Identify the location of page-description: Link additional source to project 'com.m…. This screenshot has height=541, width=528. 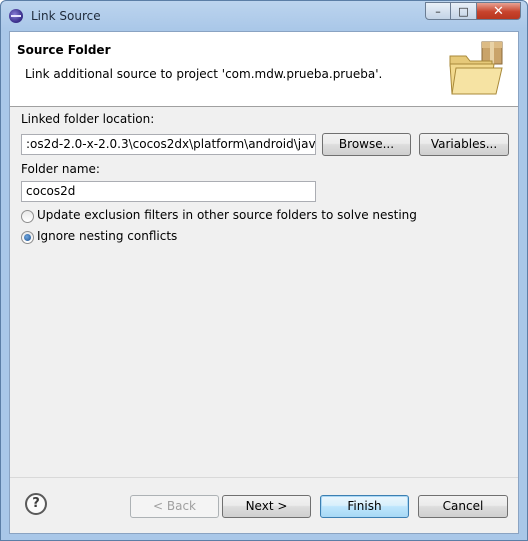
(204, 74).